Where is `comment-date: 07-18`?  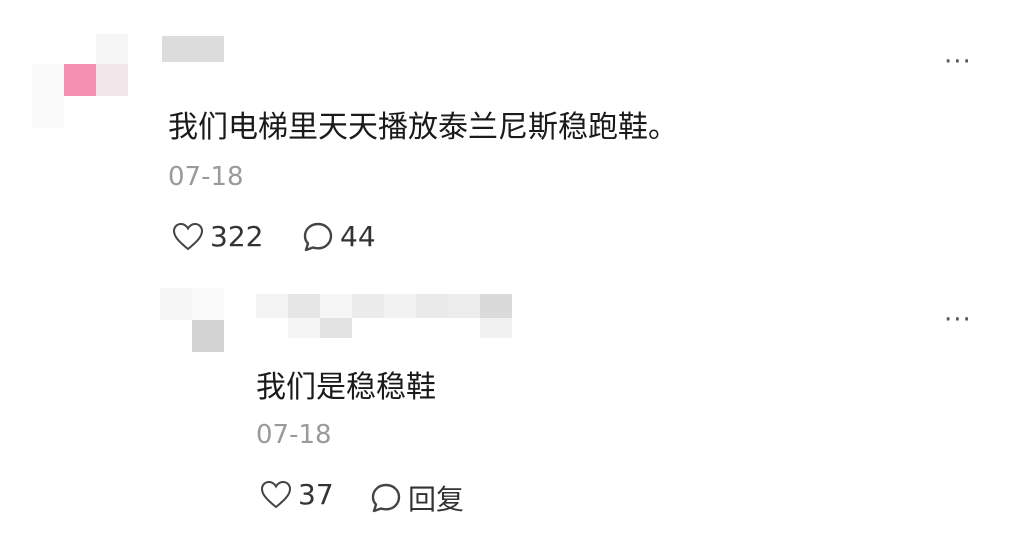
comment-date: 07-18 is located at coordinates (206, 177).